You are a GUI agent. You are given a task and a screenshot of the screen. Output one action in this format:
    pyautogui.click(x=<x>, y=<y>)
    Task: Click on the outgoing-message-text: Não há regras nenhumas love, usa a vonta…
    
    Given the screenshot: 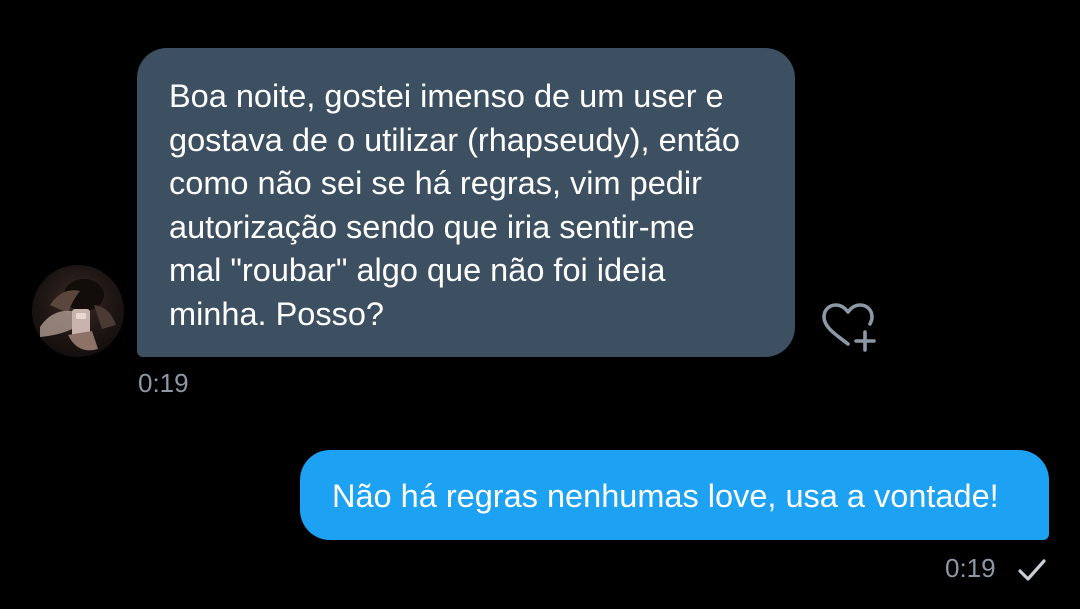 What is the action you would take?
    pyautogui.click(x=665, y=496)
    